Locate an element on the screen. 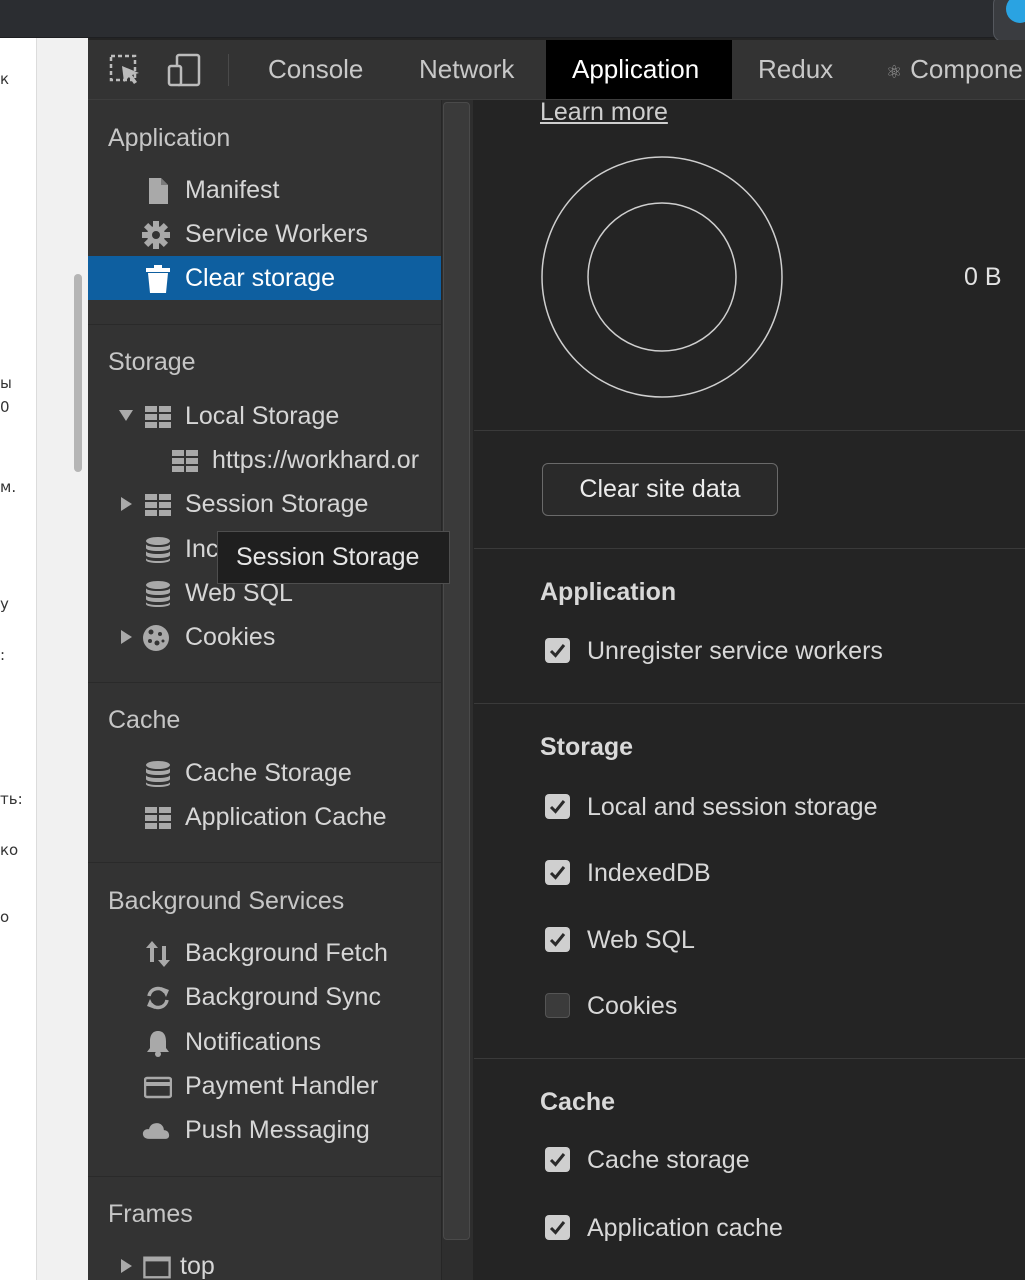 This screenshot has width=1025, height=1280. page-text-fragment: ть: is located at coordinates (11, 799).